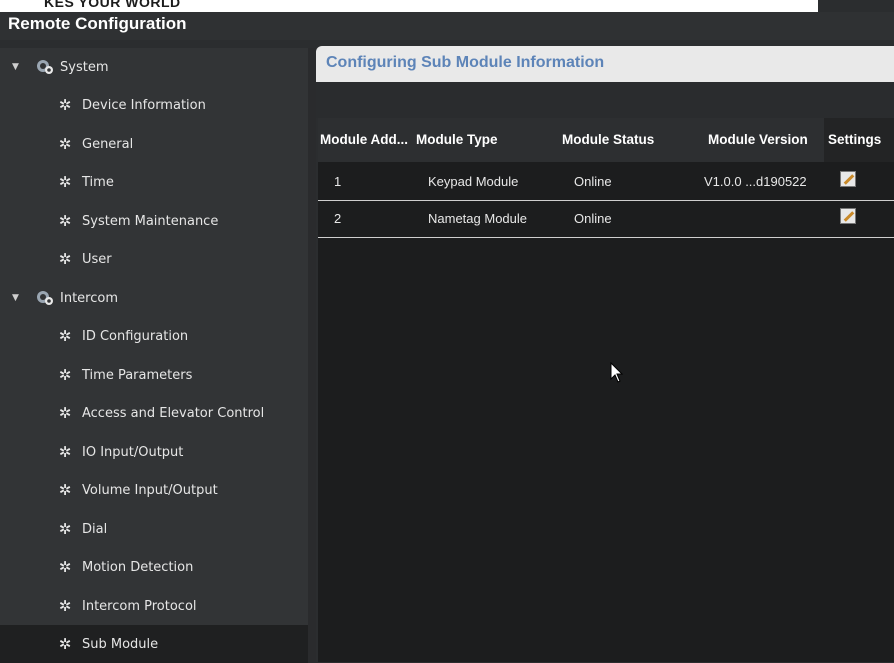 This screenshot has width=894, height=663. Describe the element at coordinates (154, 298) in the screenshot. I see `tree-group-intercom: ▼ Intercom` at that location.